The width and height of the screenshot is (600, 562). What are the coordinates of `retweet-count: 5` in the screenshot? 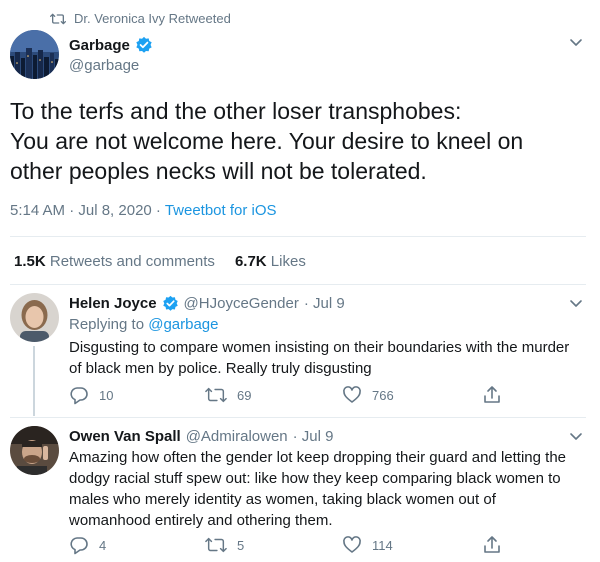 It's located at (241, 545).